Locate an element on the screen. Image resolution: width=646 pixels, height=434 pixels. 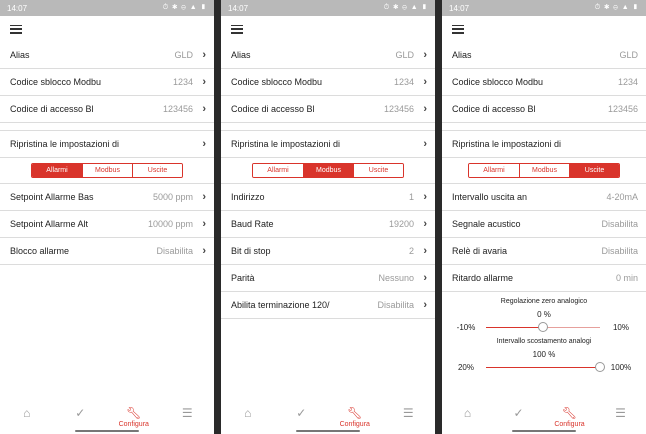
rele-avaria-row: Relè di avaria Disabilita is located at coordinates (544, 251).